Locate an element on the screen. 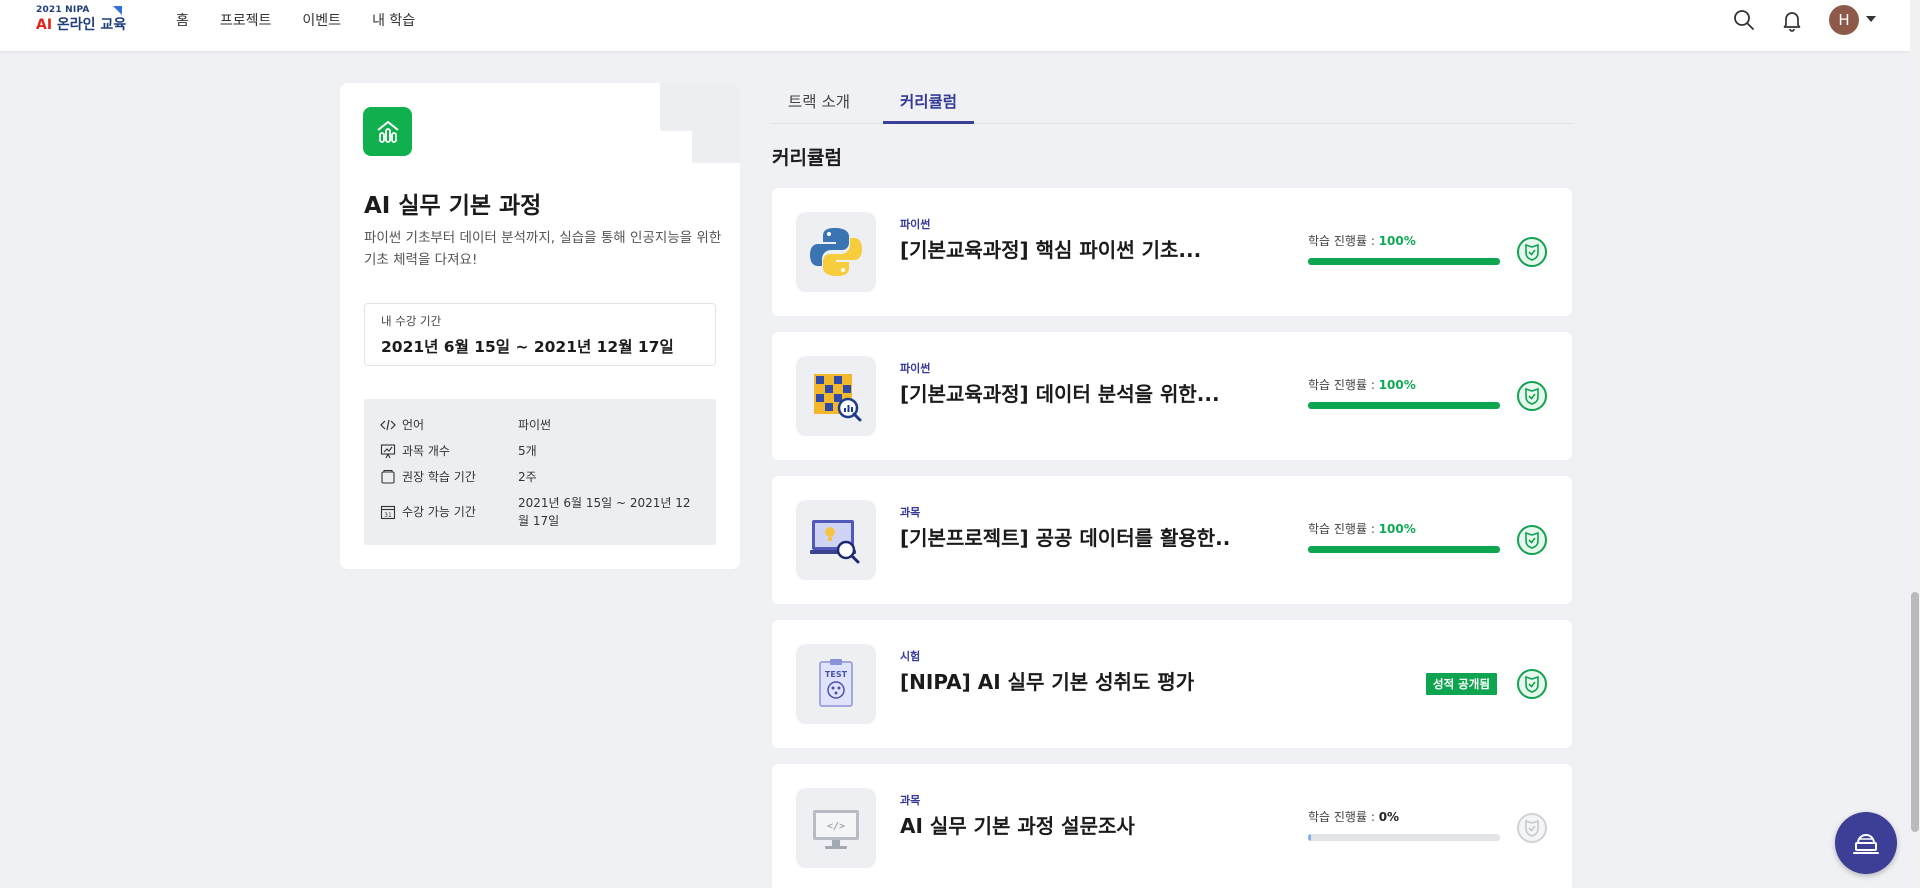 Image resolution: width=1920 pixels, height=888 pixels. info-row-course-count: 과목 개수 5개 is located at coordinates (540, 451).